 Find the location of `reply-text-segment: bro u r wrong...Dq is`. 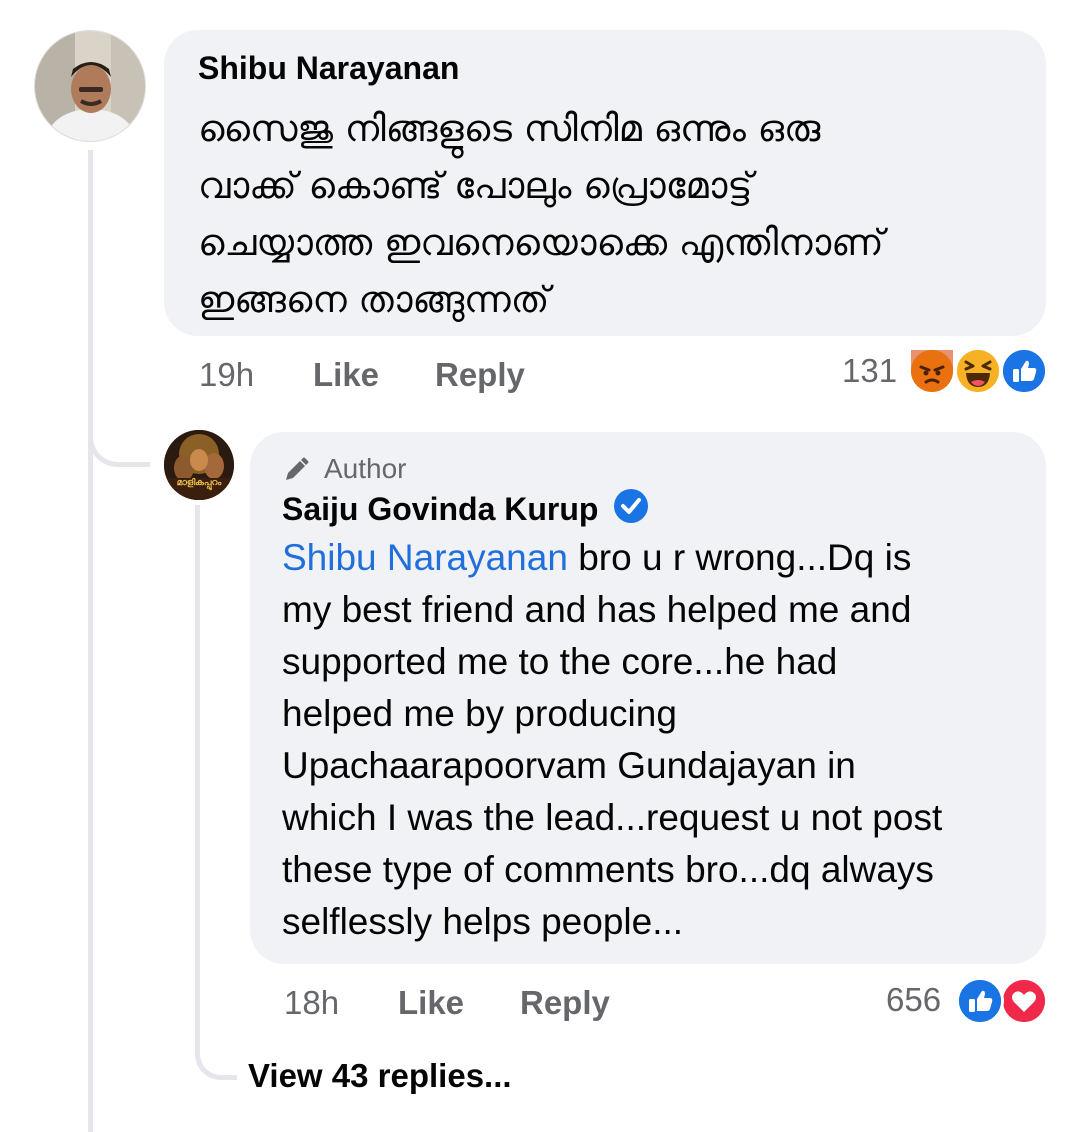

reply-text-segment: bro u r wrong...Dq is is located at coordinates (739, 557).